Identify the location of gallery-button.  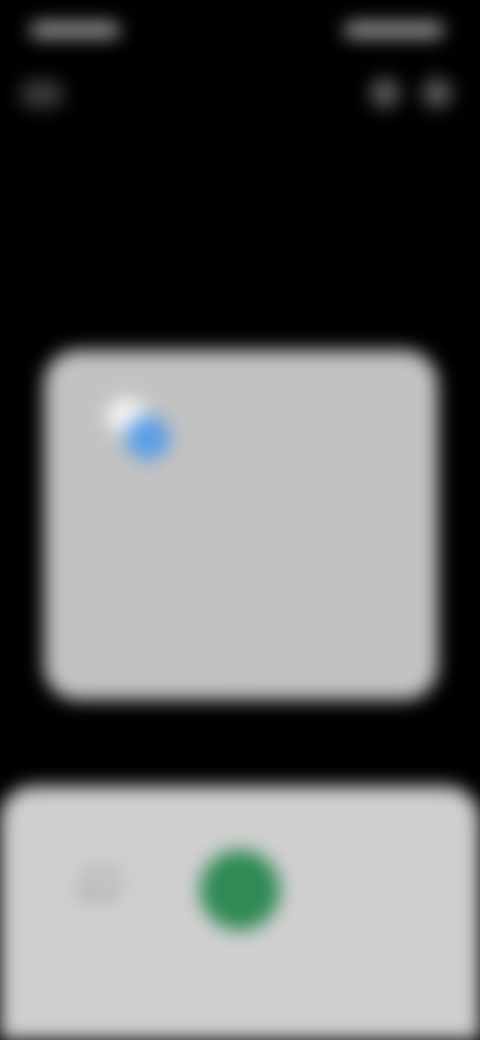
(97, 890).